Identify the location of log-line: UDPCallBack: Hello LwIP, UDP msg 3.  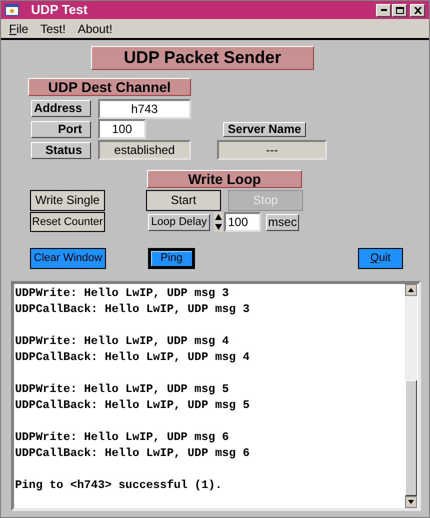
(133, 310).